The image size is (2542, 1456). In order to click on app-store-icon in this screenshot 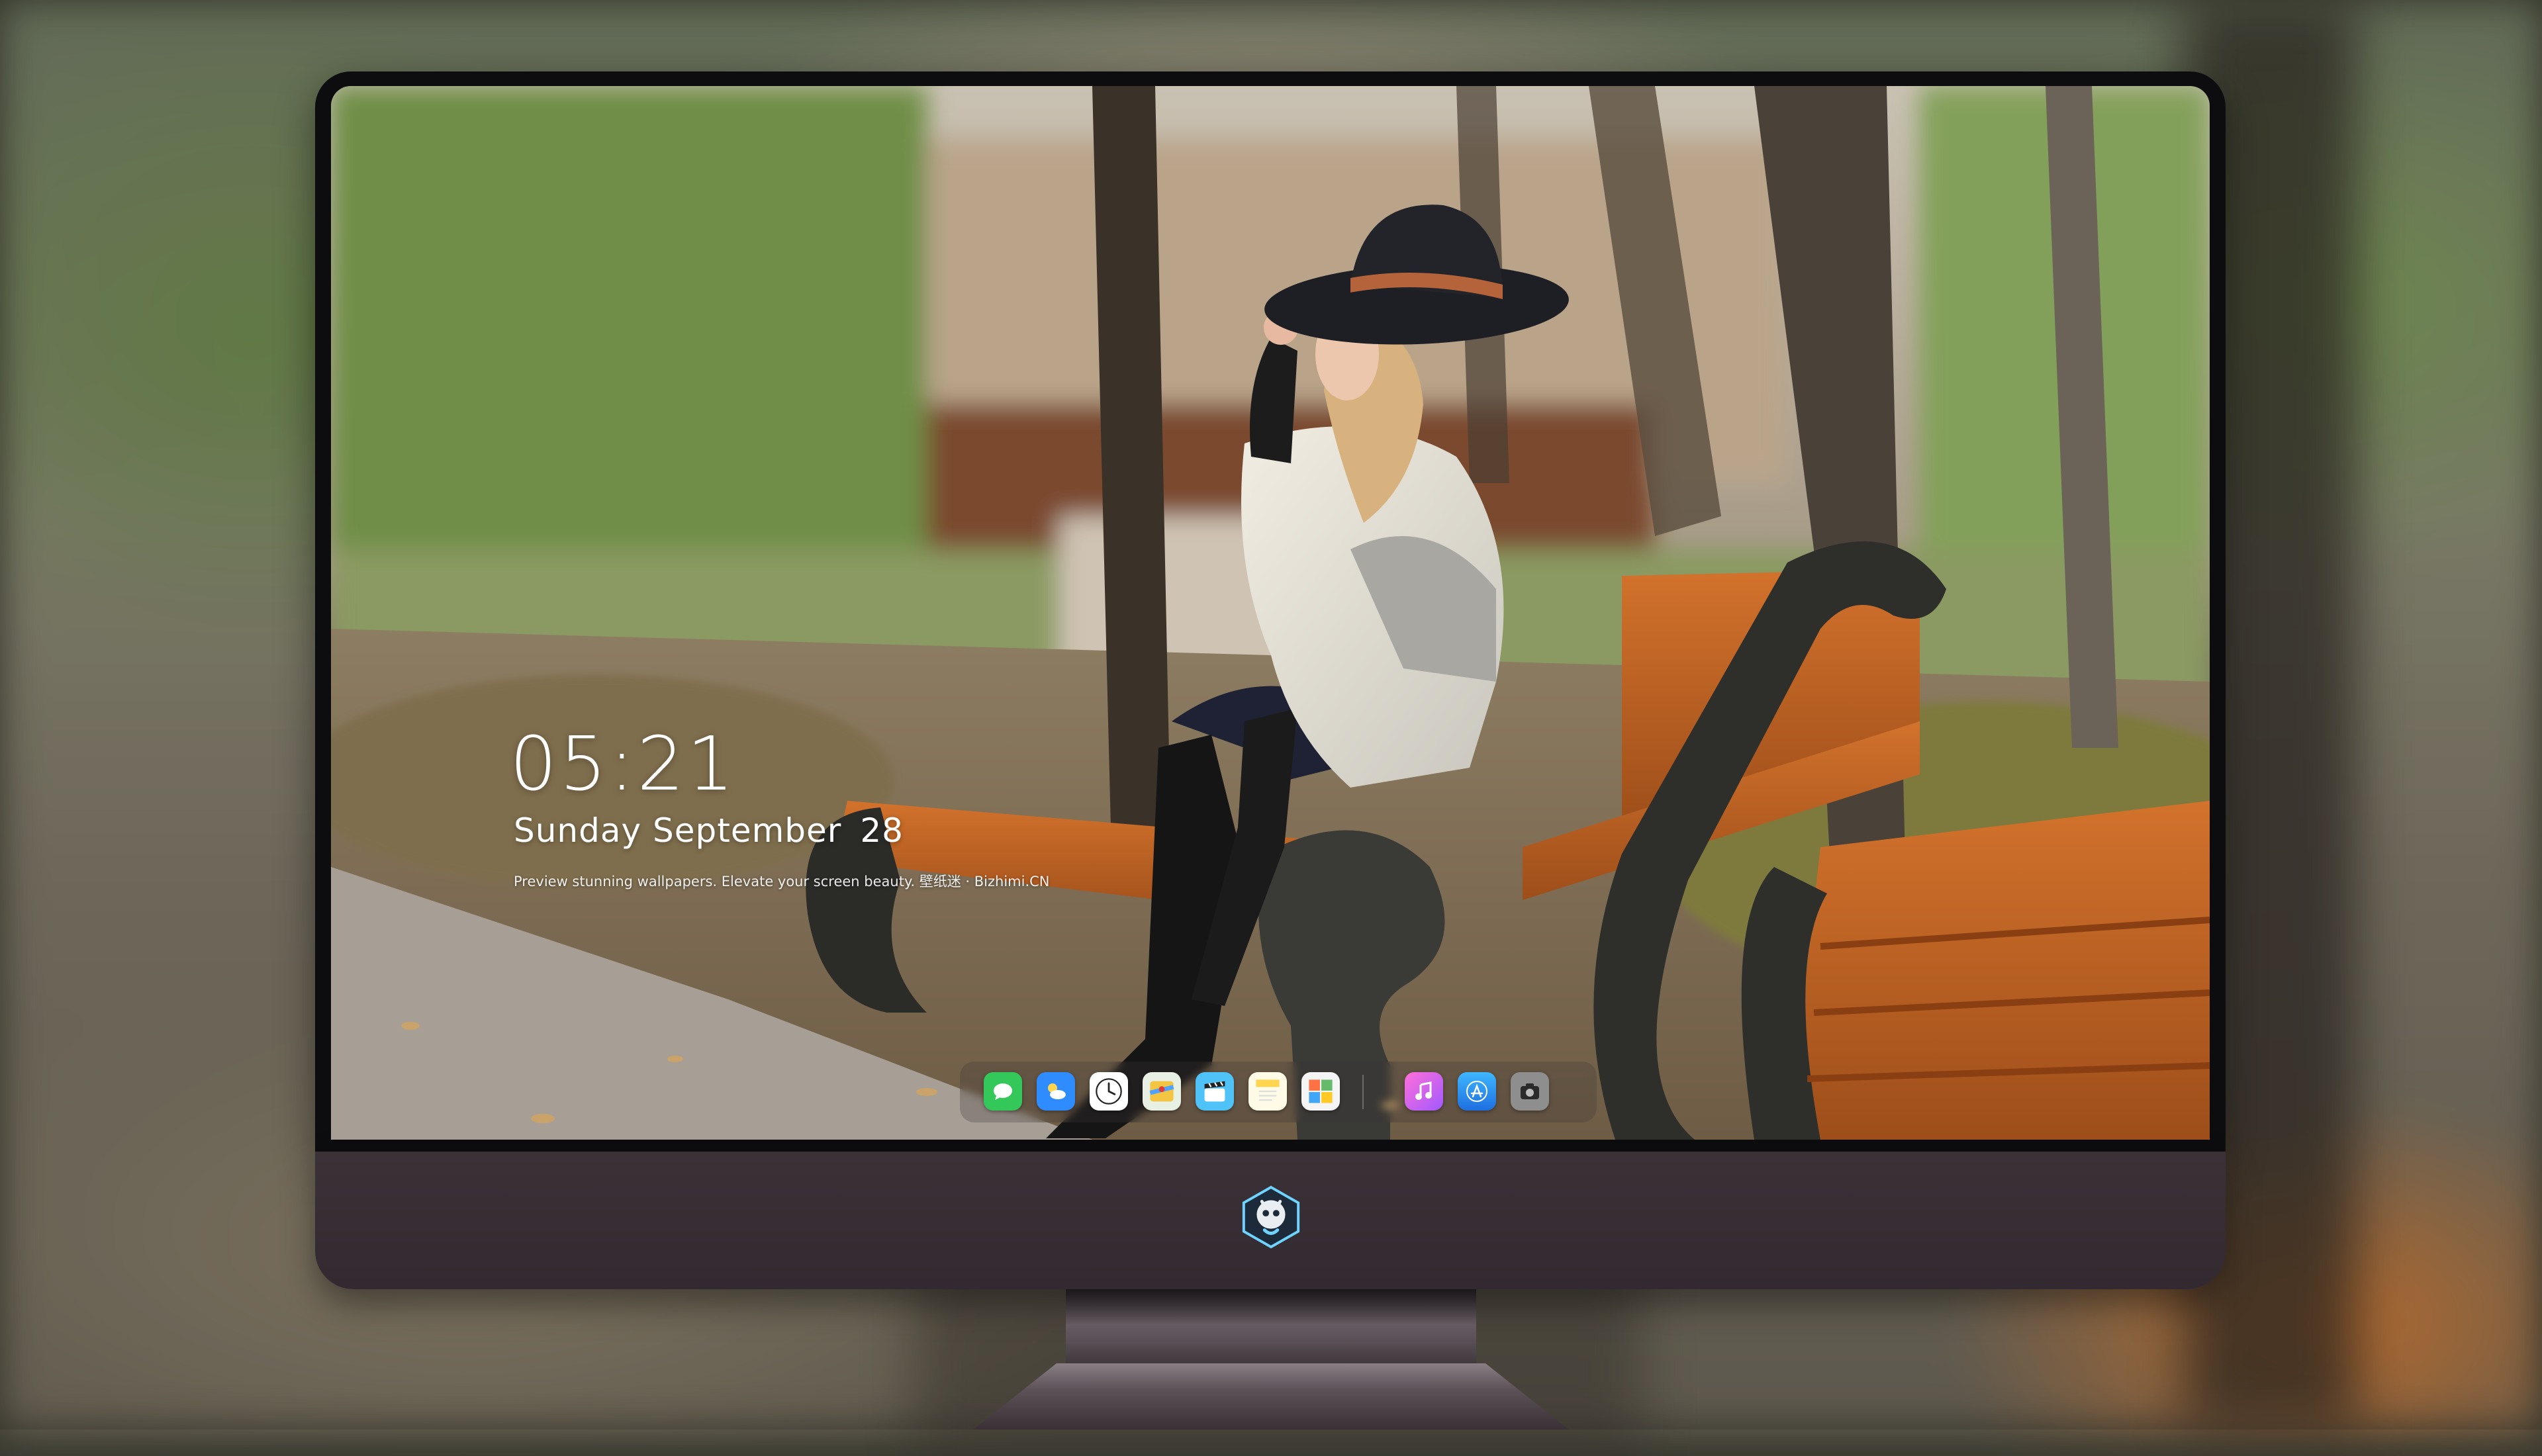, I will do `click(1477, 1091)`.